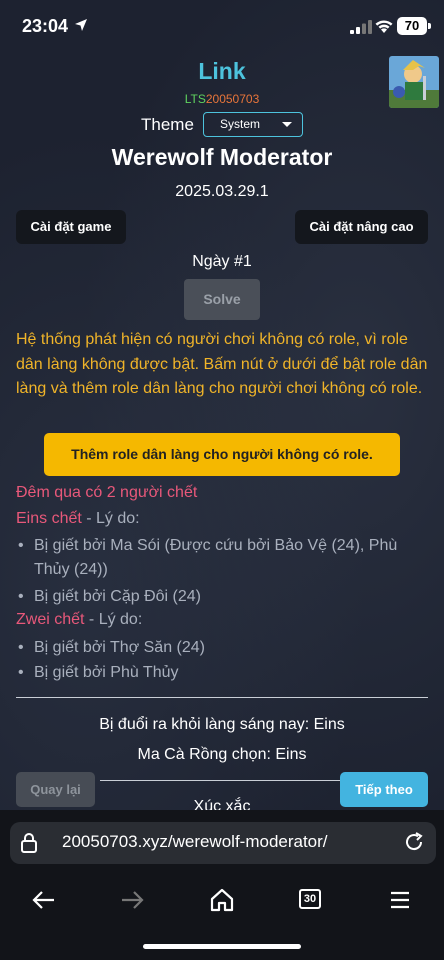 The height and width of the screenshot is (960, 444). Describe the element at coordinates (71, 227) in the screenshot. I see `game-settings-button: Cài đặt game` at that location.